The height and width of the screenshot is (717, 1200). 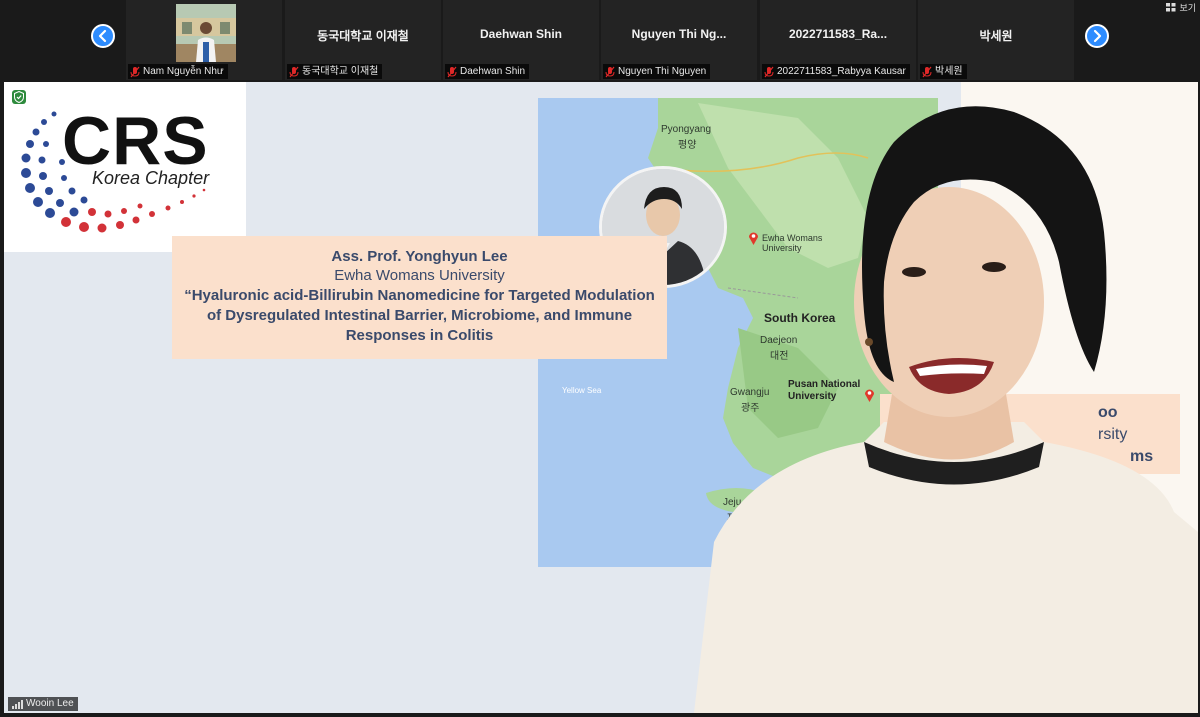 I want to click on participant-name: Nguyen Thi Nguyen, so click(x=662, y=71).